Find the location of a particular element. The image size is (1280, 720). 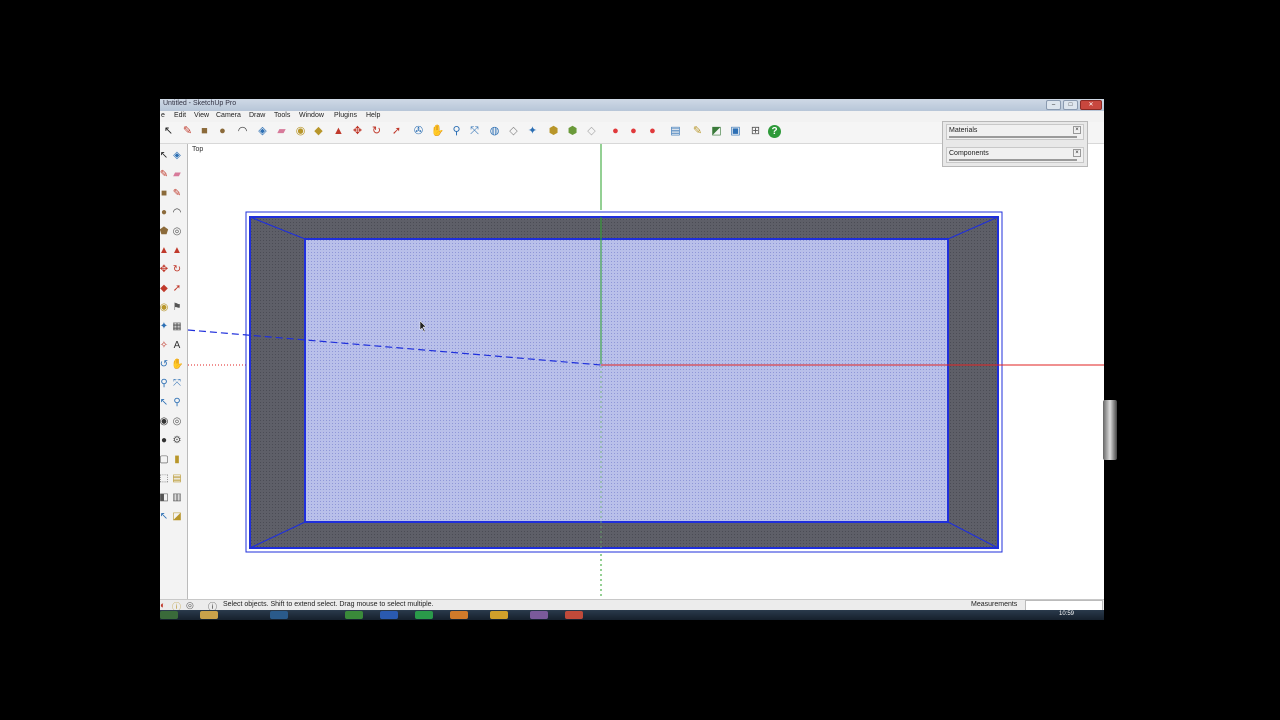

minimize-button: – is located at coordinates (1053, 105).